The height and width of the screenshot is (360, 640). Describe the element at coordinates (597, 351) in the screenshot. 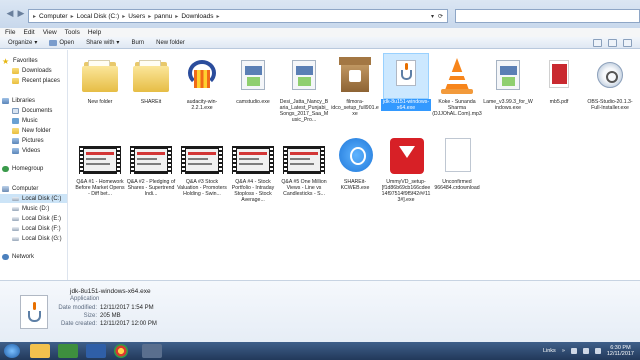

I see `volume-icon` at that location.